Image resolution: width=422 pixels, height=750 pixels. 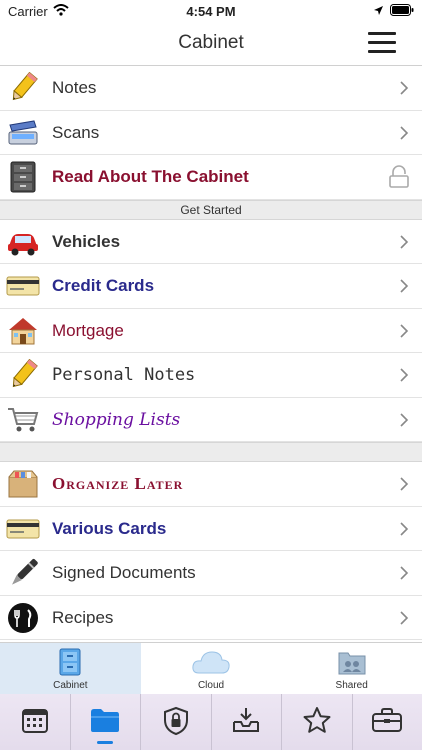 I want to click on list-item-personal-notes: Personal Notes, so click(x=211, y=375).